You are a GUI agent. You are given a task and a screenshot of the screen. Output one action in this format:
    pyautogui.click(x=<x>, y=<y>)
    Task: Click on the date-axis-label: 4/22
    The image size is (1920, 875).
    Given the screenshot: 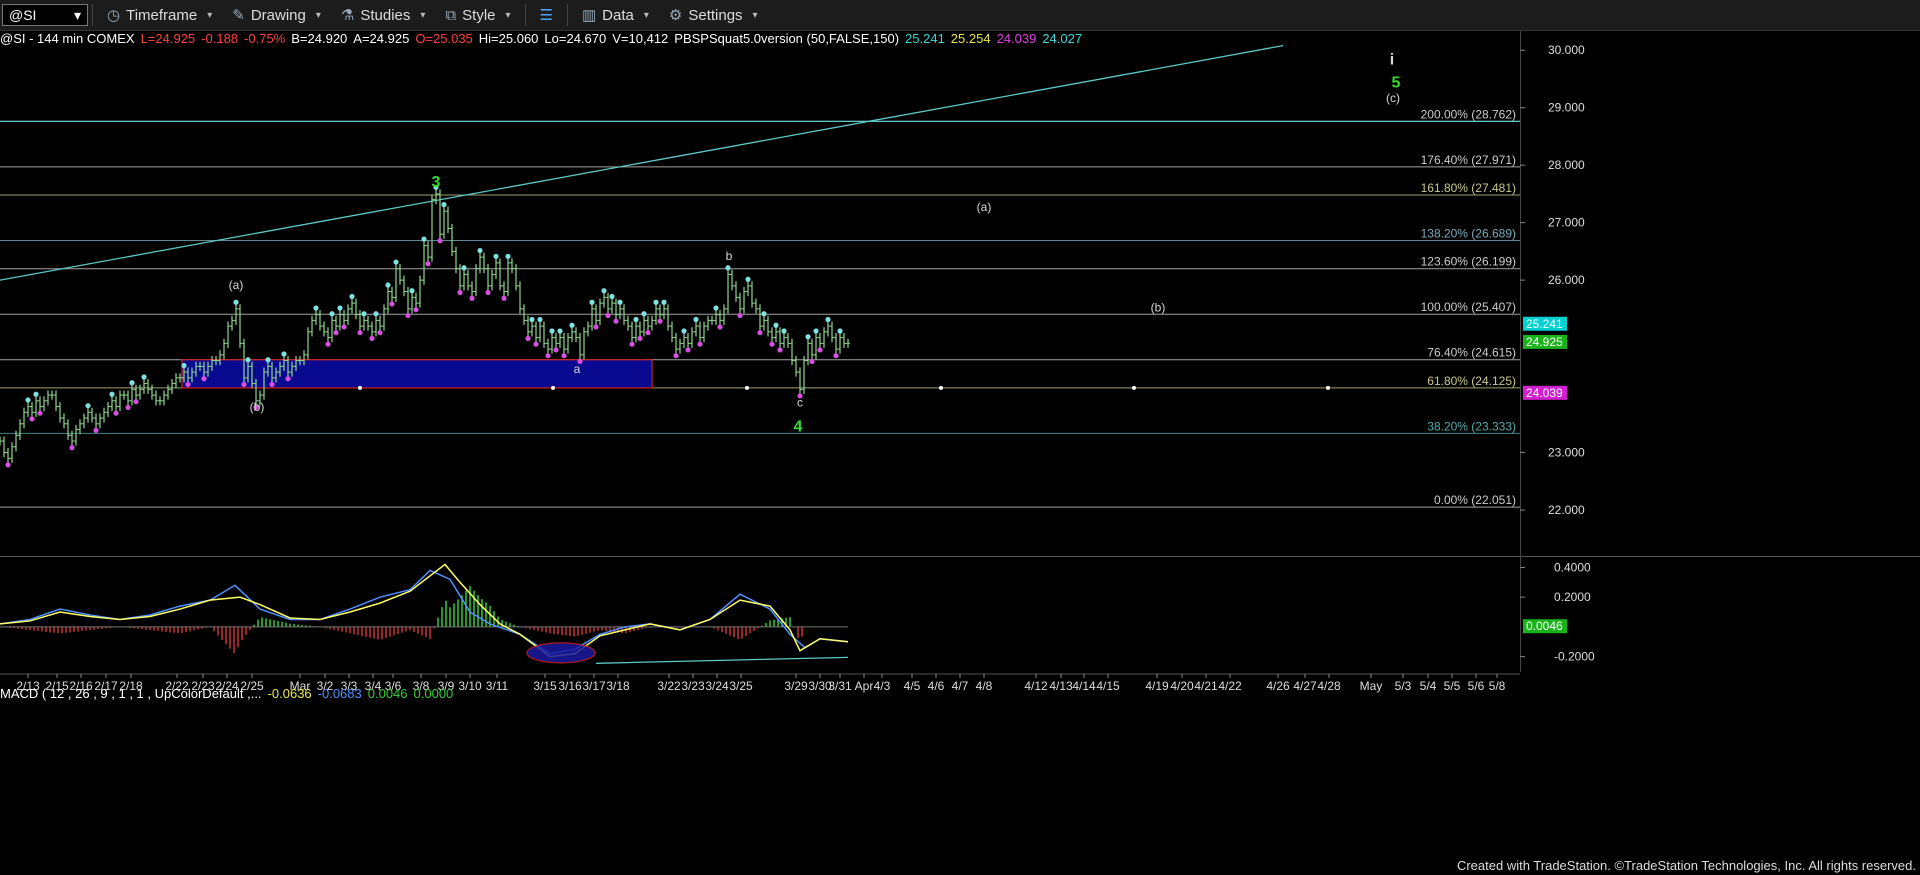 What is the action you would take?
    pyautogui.click(x=1230, y=686)
    